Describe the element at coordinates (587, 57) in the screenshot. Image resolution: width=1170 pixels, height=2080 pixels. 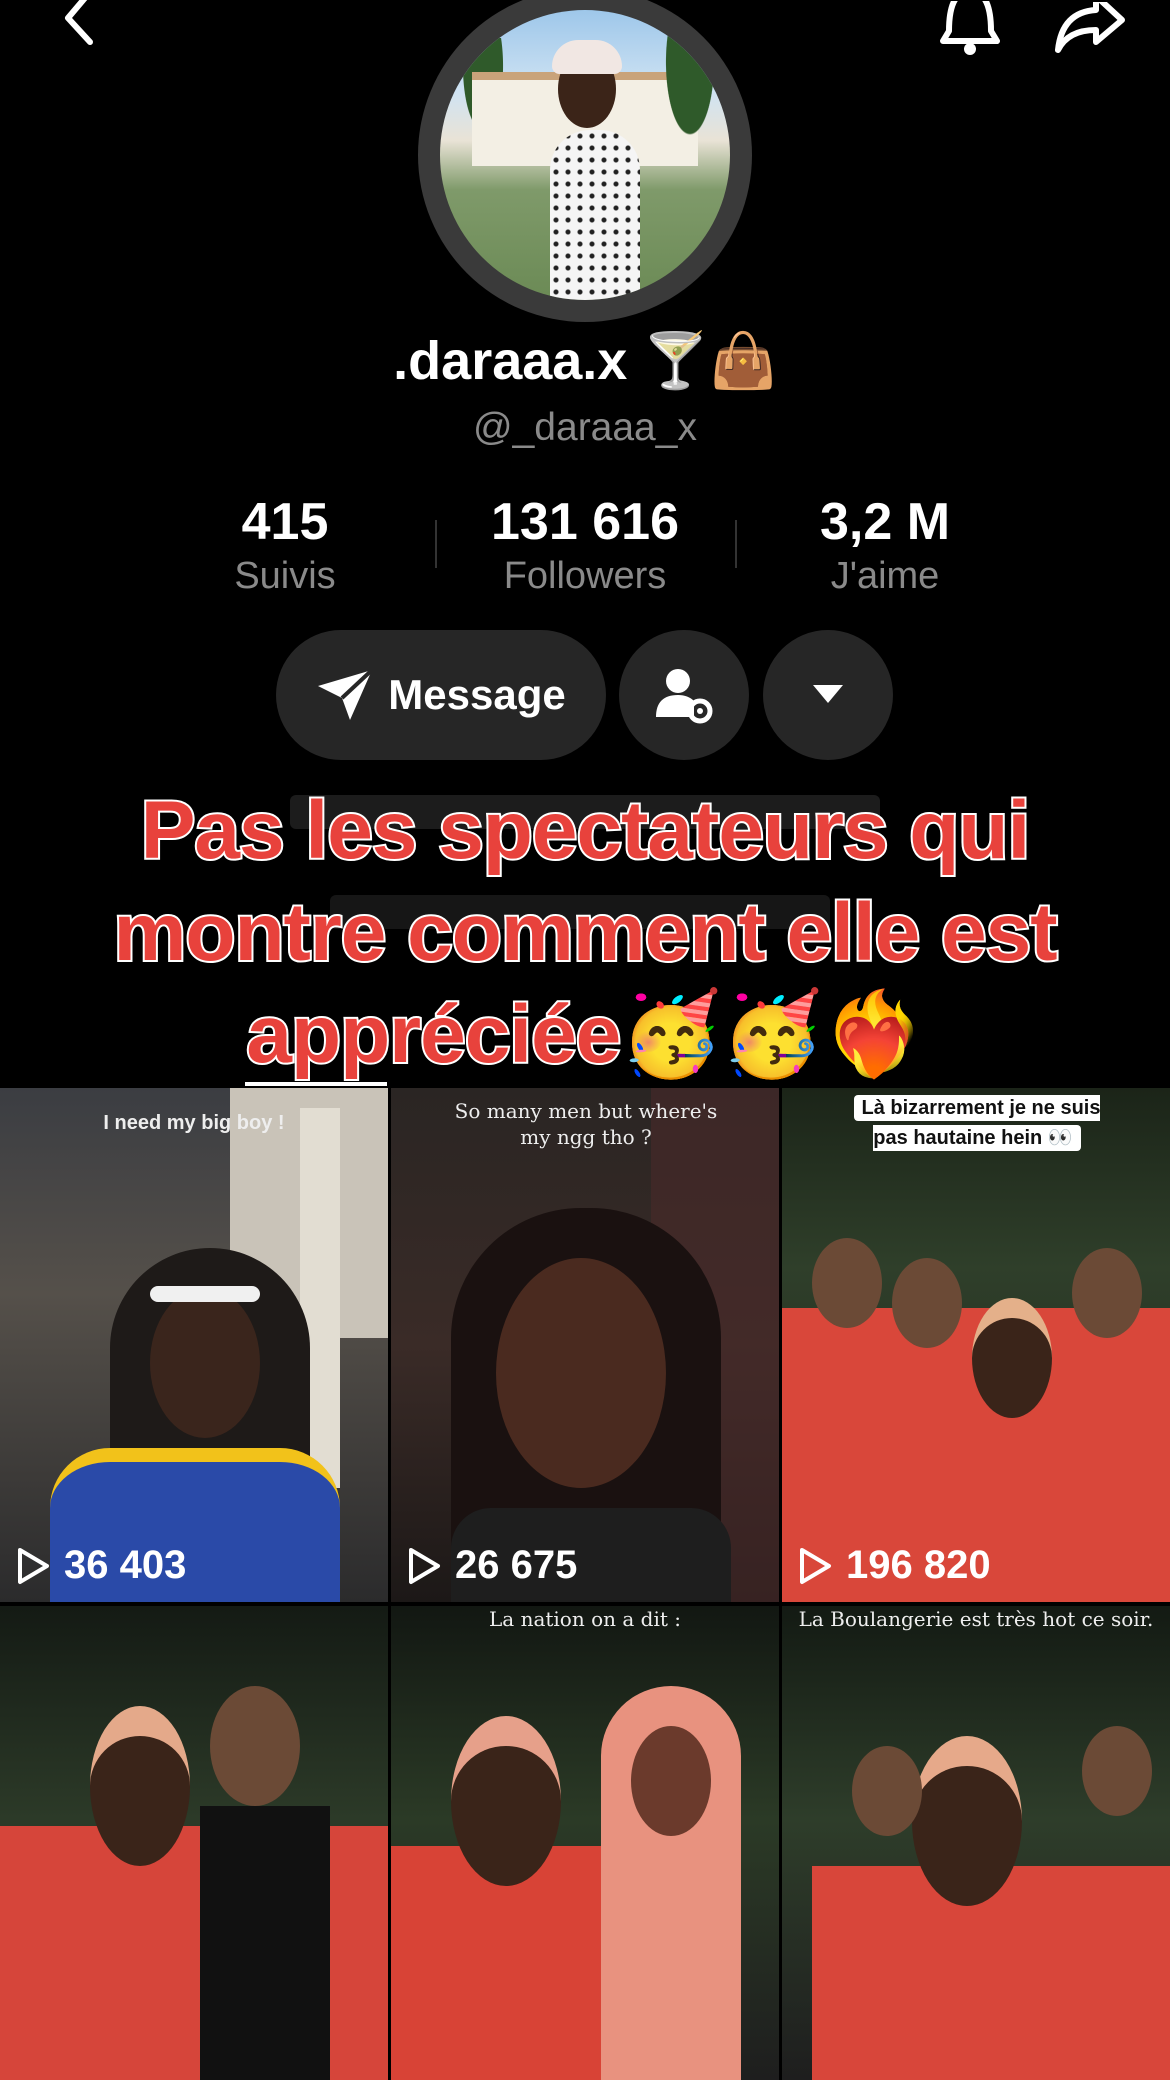
I see `avatar-person-scarf` at that location.